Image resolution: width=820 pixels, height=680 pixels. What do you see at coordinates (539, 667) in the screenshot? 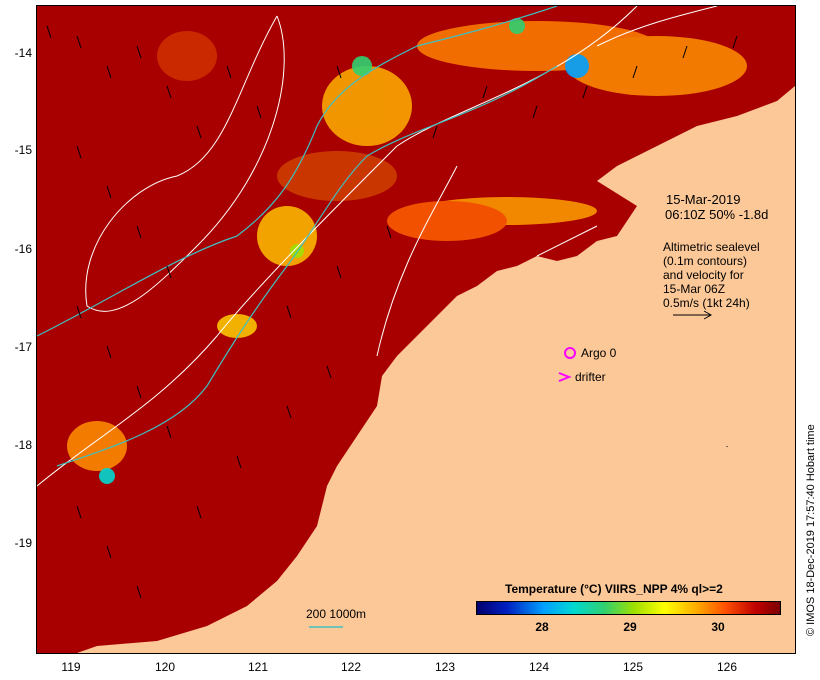
I see `lon-tick-label: 124` at bounding box center [539, 667].